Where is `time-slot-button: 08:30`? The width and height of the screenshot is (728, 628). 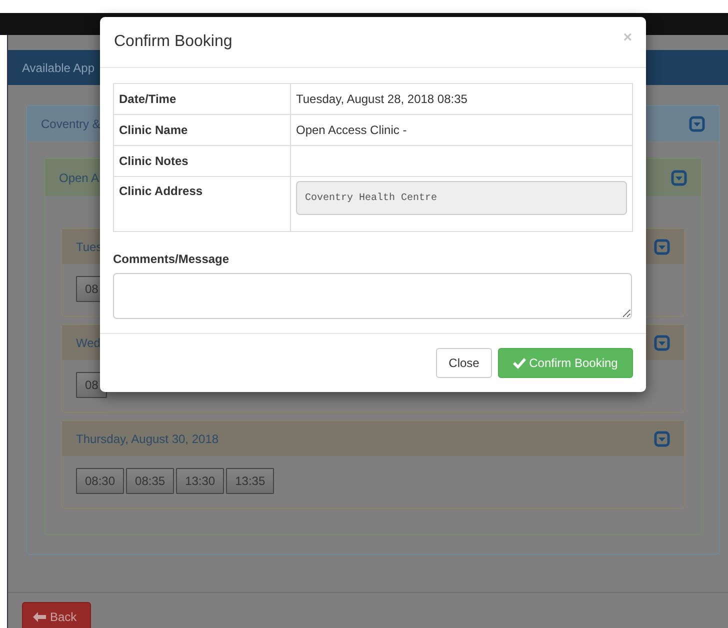 time-slot-button: 08:30 is located at coordinates (100, 481).